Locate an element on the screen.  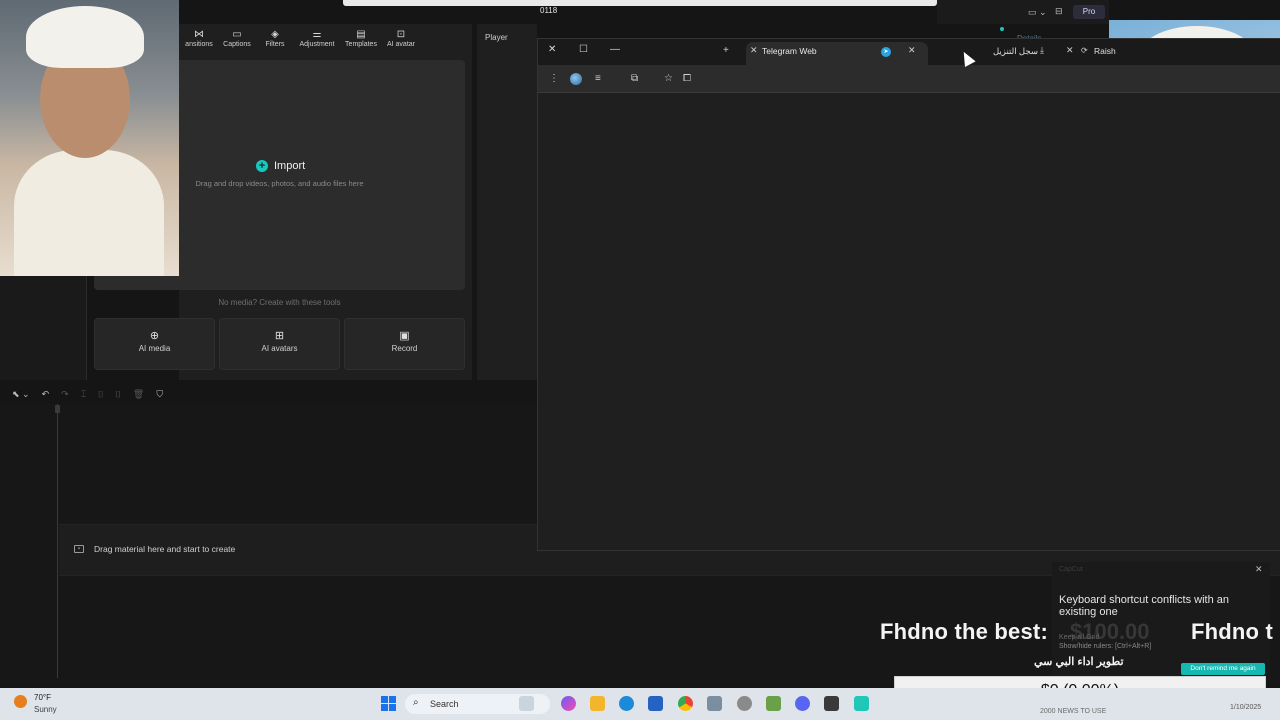
tool-label: Captions is located at coordinates (237, 44).